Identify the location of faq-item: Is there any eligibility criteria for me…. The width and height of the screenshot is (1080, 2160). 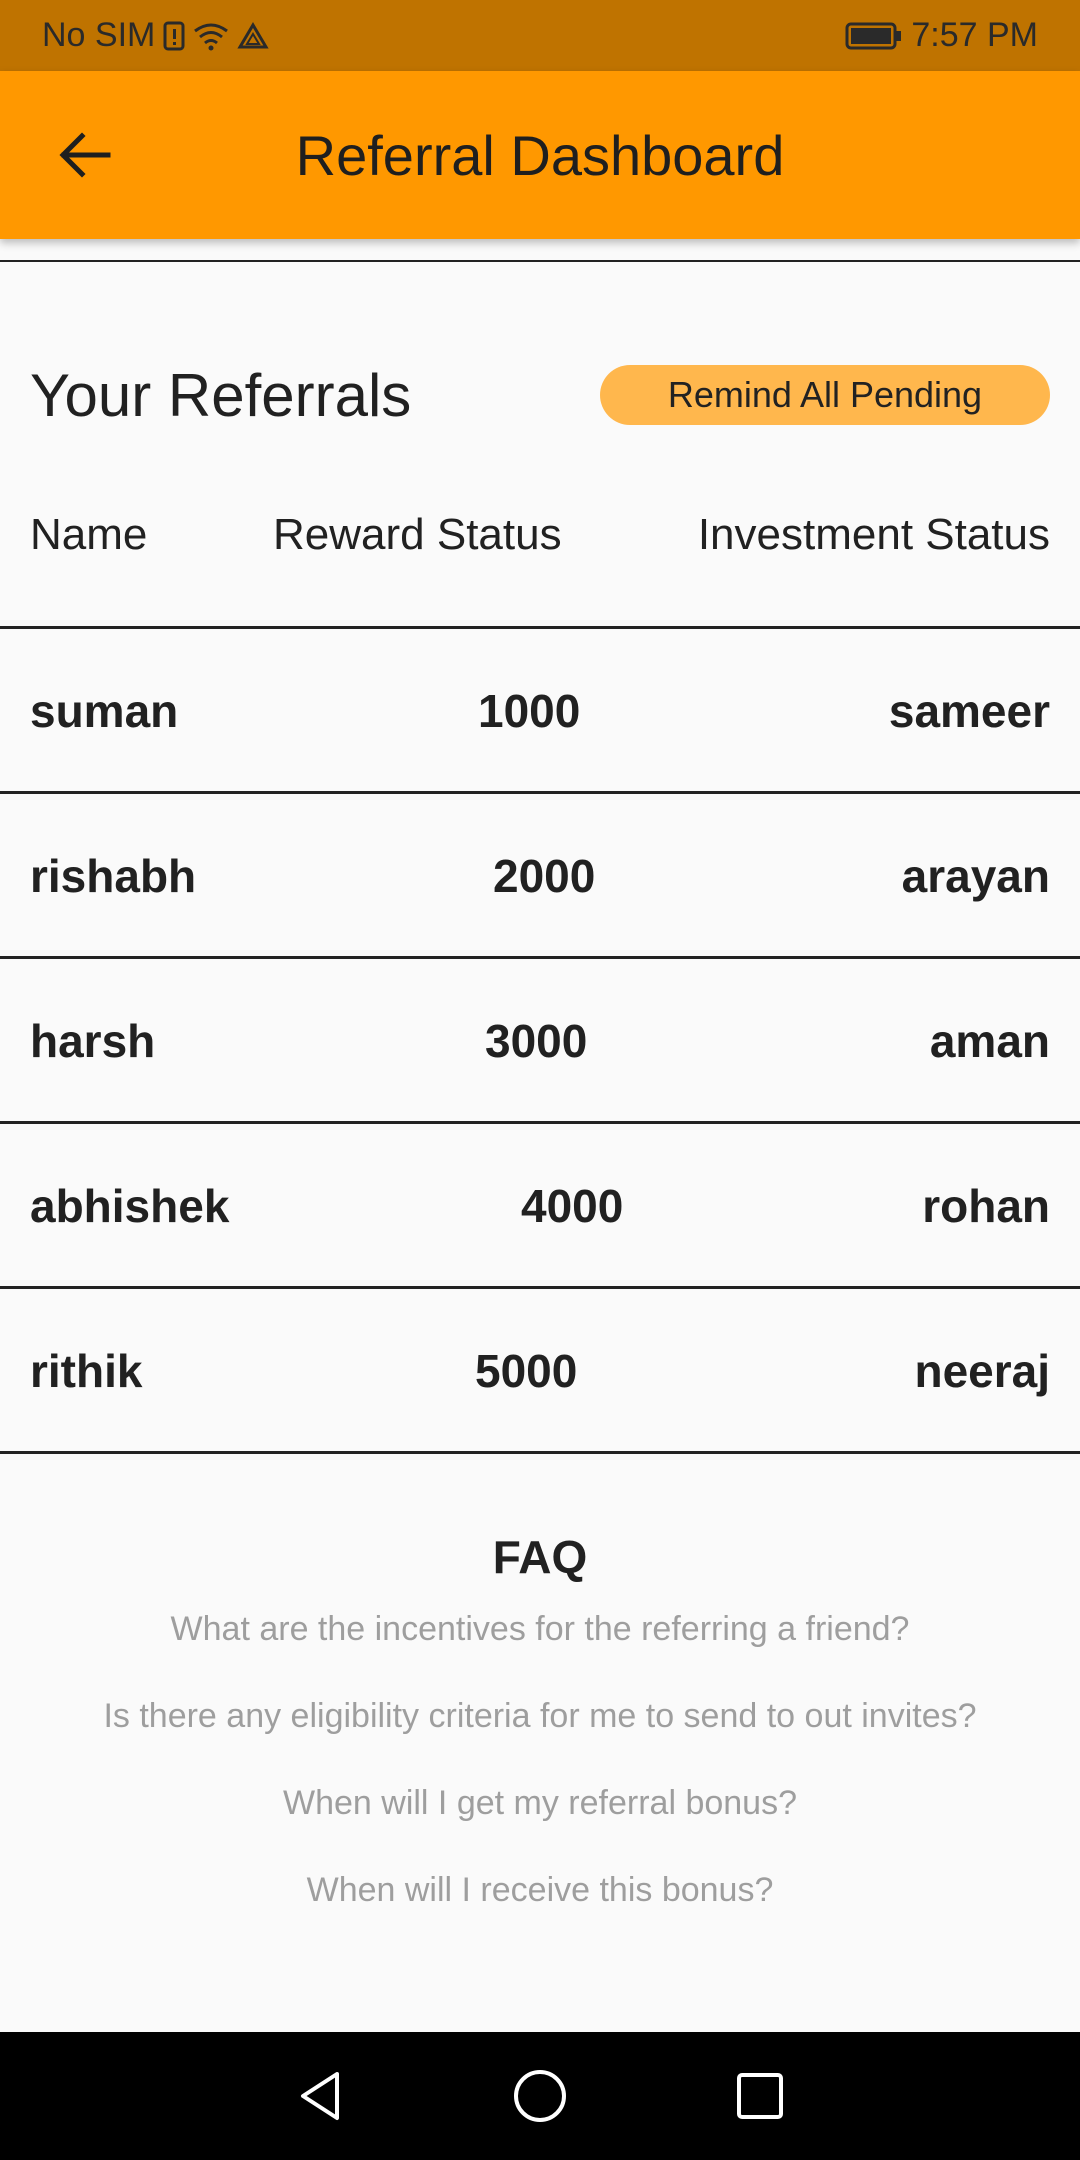
(540, 1734).